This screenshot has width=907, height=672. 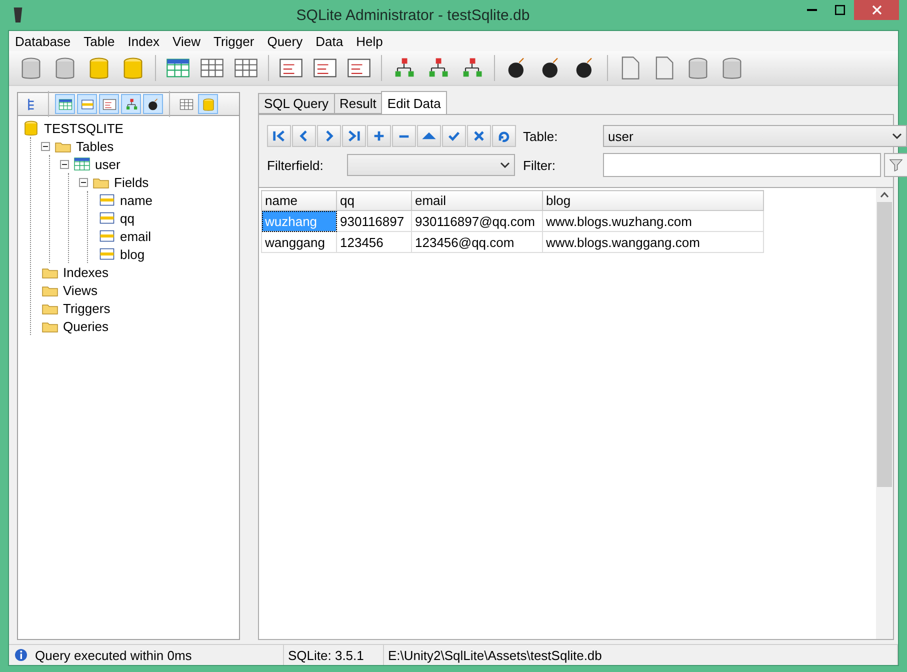 I want to click on table-cell: www.blogs.wanggang.com, so click(x=653, y=242).